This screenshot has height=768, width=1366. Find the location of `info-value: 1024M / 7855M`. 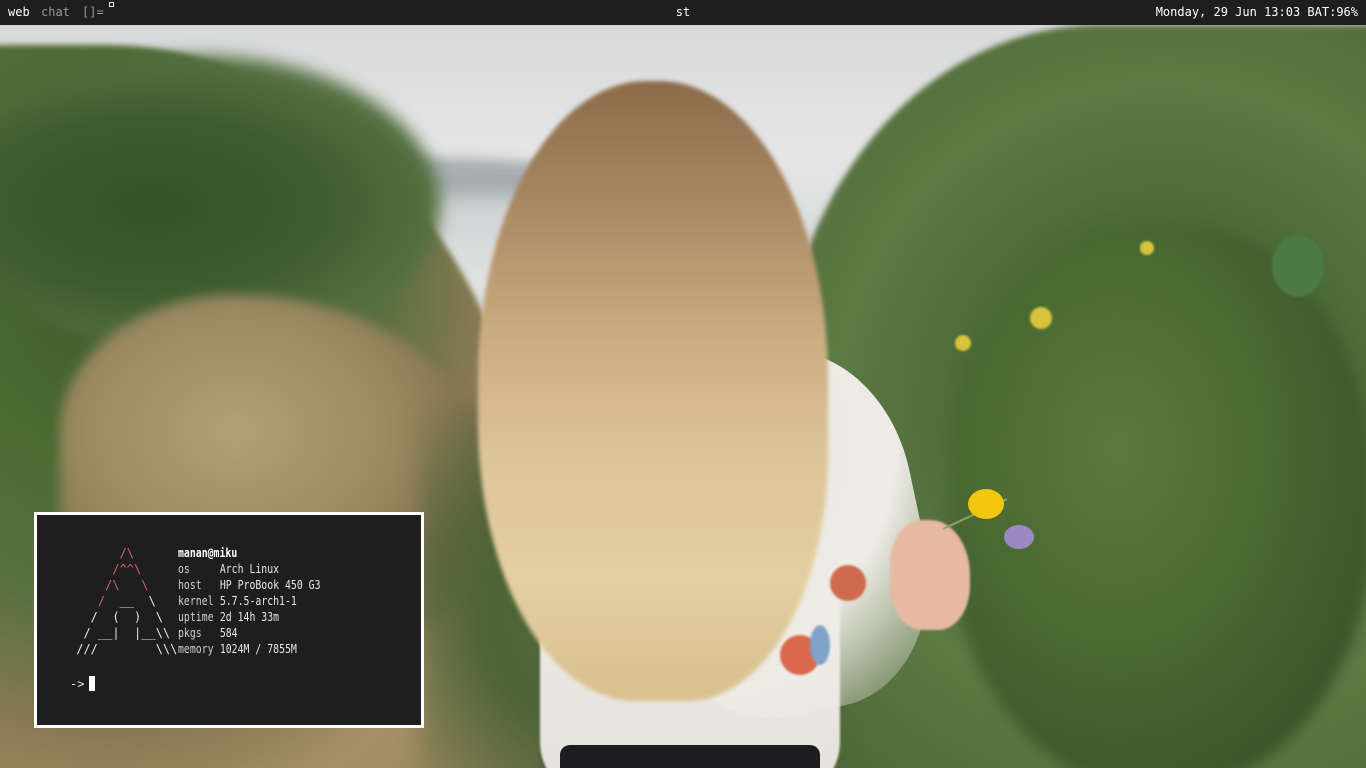

info-value: 1024M / 7855M is located at coordinates (258, 649).